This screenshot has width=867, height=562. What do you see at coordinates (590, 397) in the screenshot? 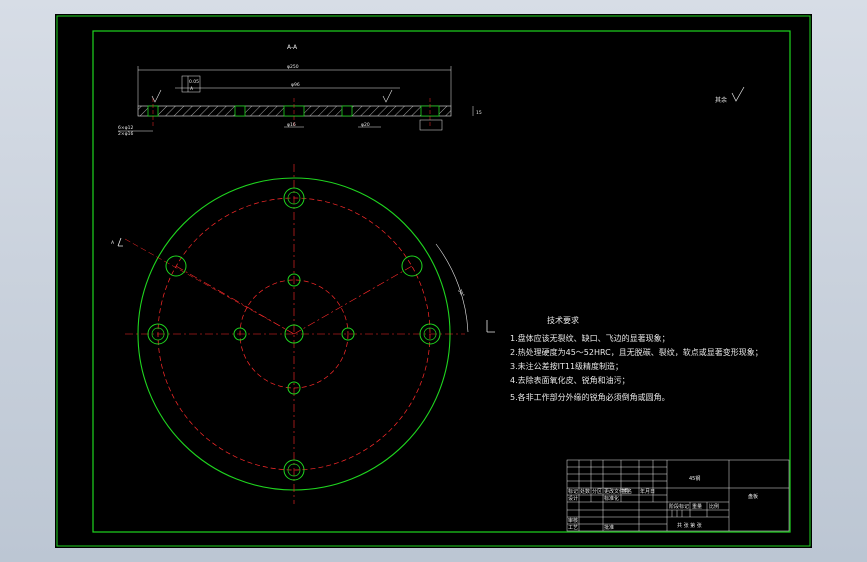
I see `tech-req-item-5: 5.各非工作部分外缘的锐角必须倒角或圆角。` at bounding box center [590, 397].